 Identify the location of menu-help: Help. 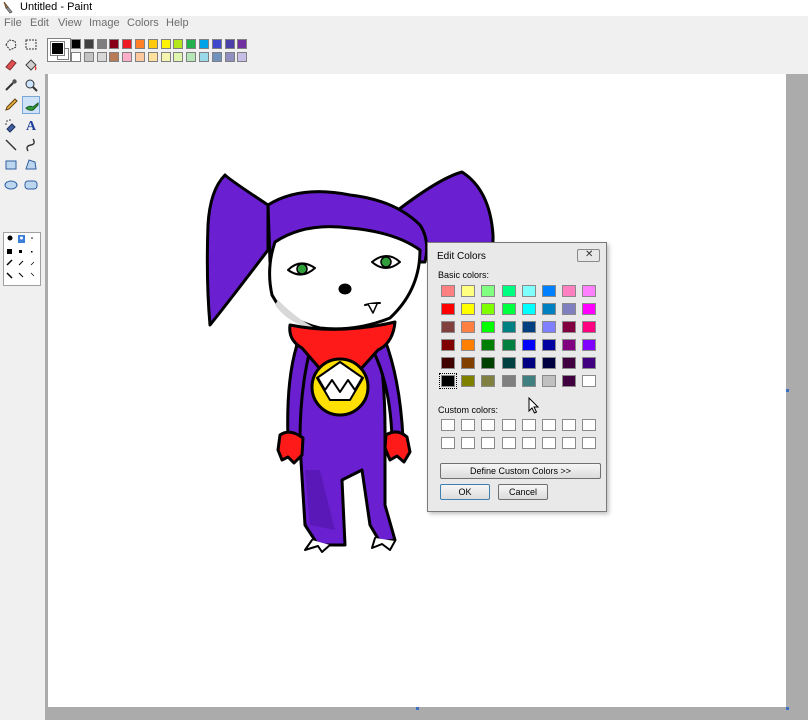
(177, 23).